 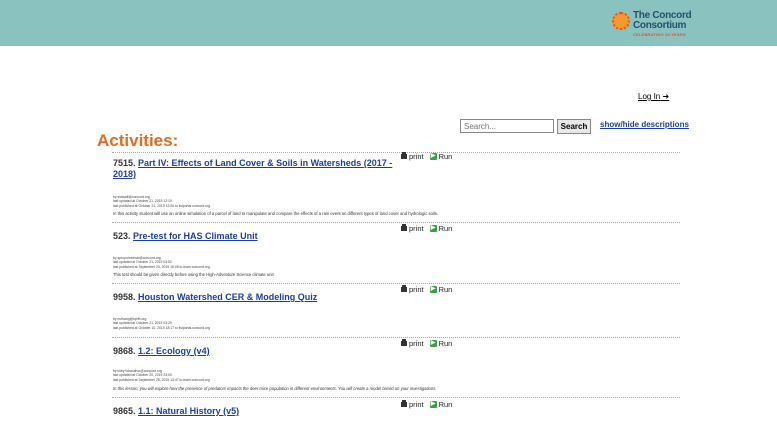 What do you see at coordinates (124, 297) in the screenshot?
I see `activity-number: 9958.` at bounding box center [124, 297].